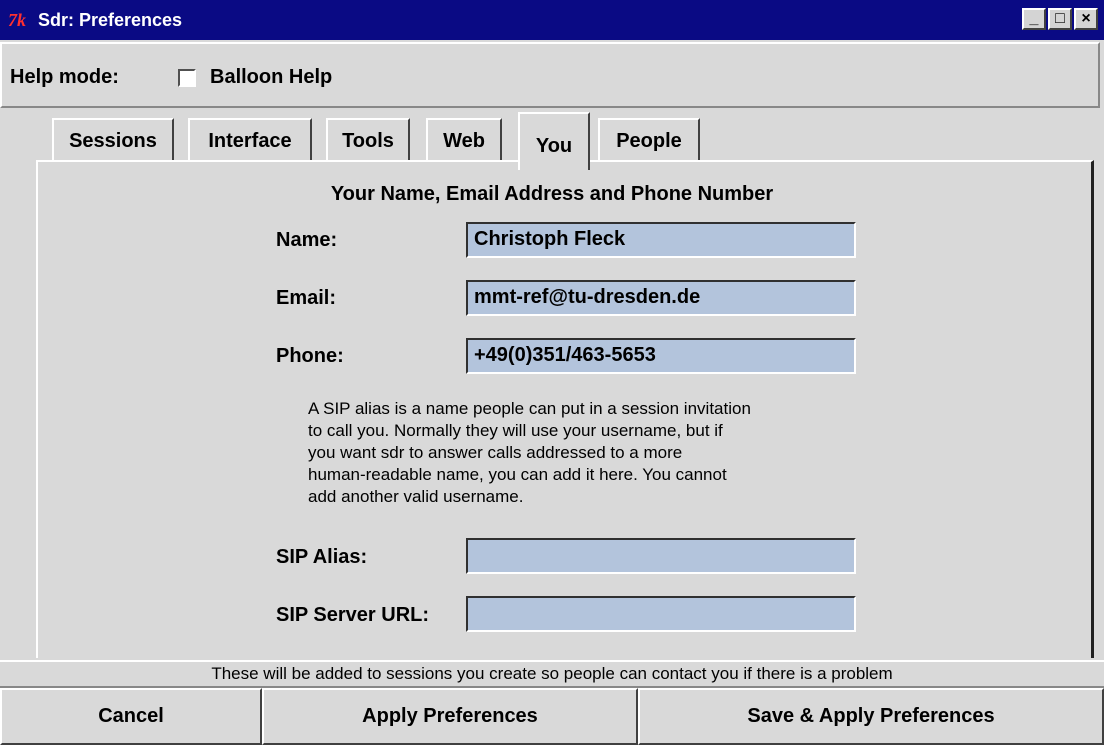 This screenshot has width=1104, height=745. I want to click on window-controls: _ □ ×, so click(1060, 19).